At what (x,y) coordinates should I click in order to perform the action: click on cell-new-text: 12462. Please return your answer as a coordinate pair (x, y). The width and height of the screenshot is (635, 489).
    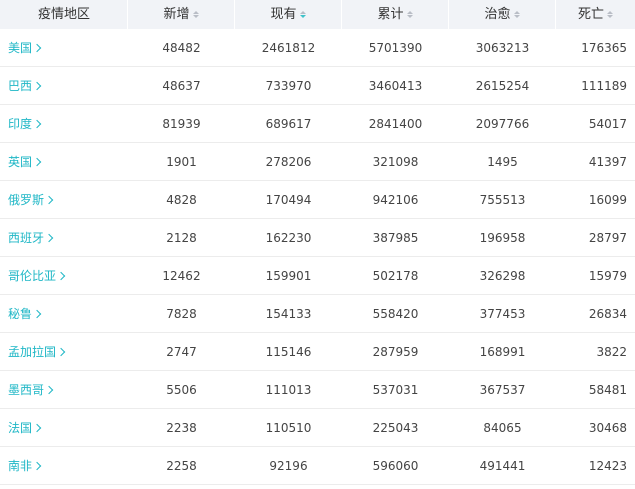
    Looking at the image, I should click on (181, 275).